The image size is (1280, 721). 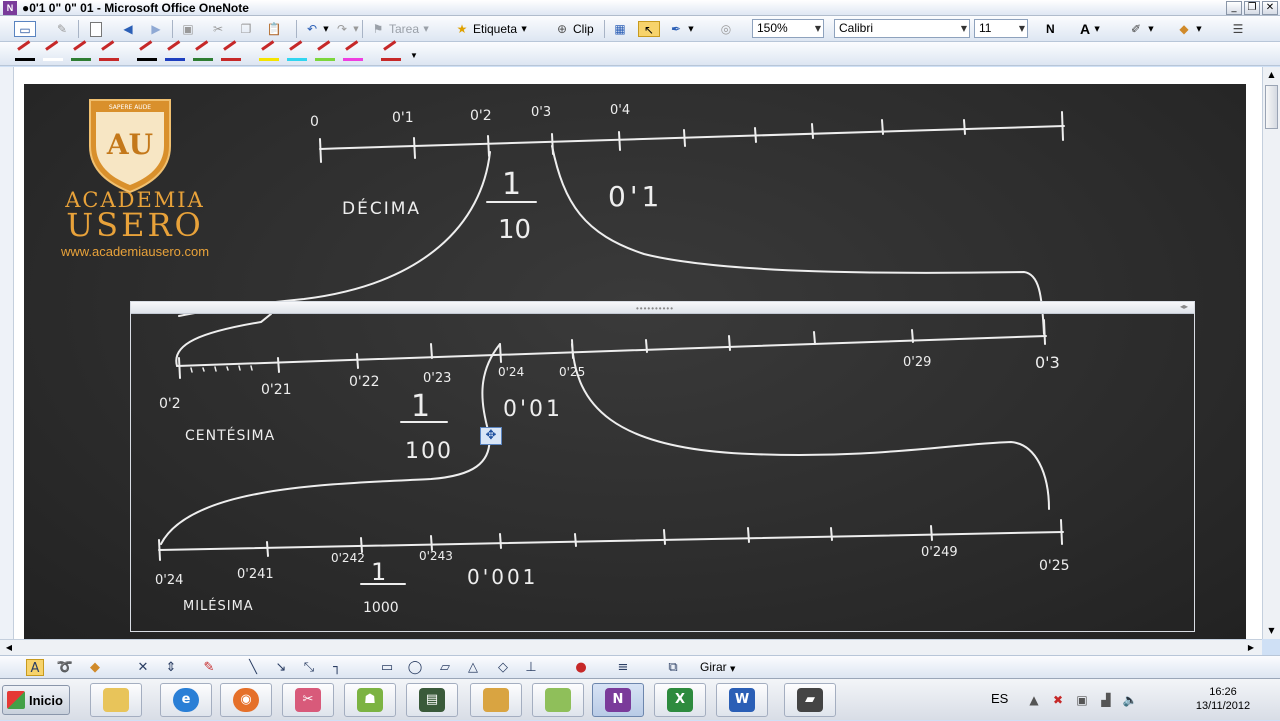 I want to click on fraction-1-100-denominator: 100, so click(x=429, y=451).